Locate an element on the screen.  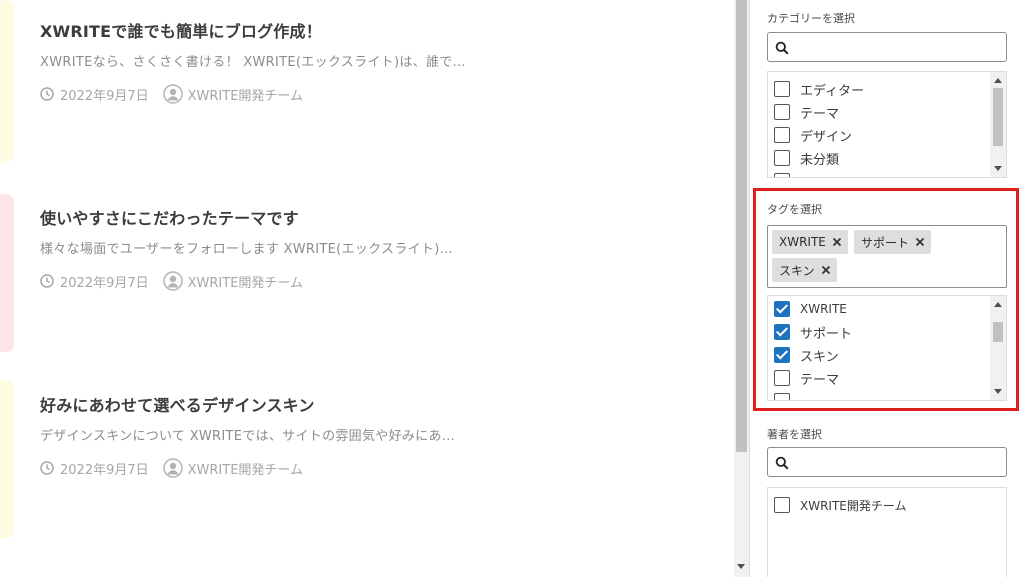
post-title: XWRITEで誰でも簡単にブログ作成！ is located at coordinates (181, 30).